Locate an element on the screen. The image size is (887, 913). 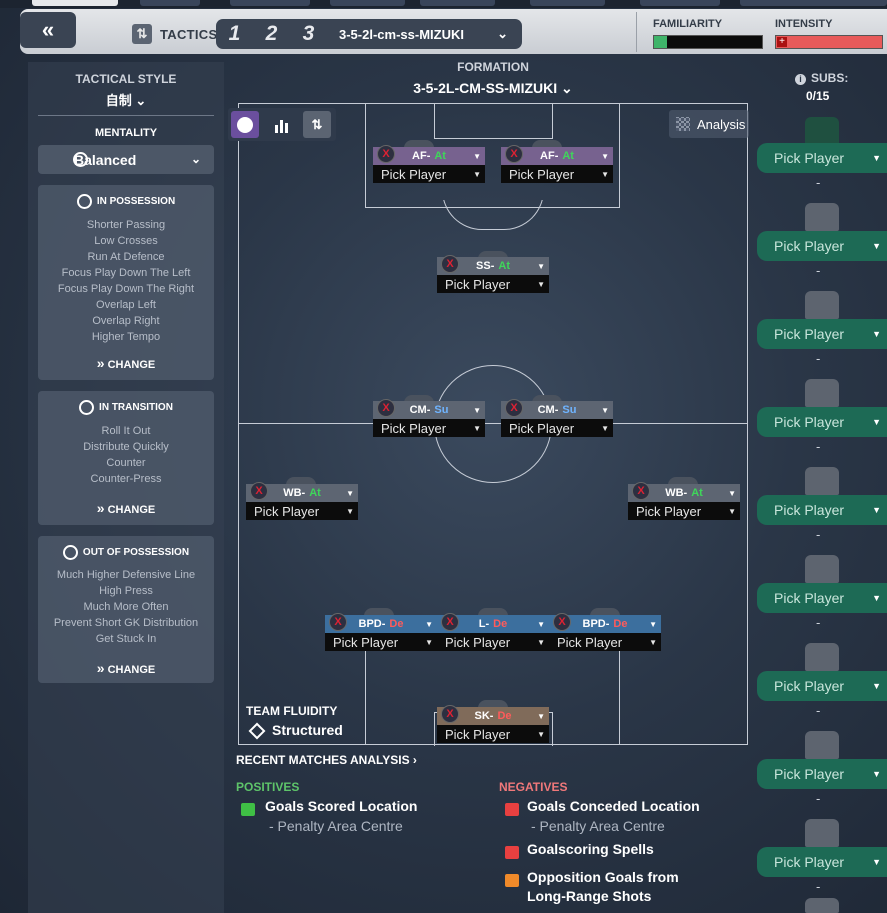
tactic-selector: 1 2 3 3-5-2l-cm-ss-MIZUKI ⌄ is located at coordinates (369, 34).